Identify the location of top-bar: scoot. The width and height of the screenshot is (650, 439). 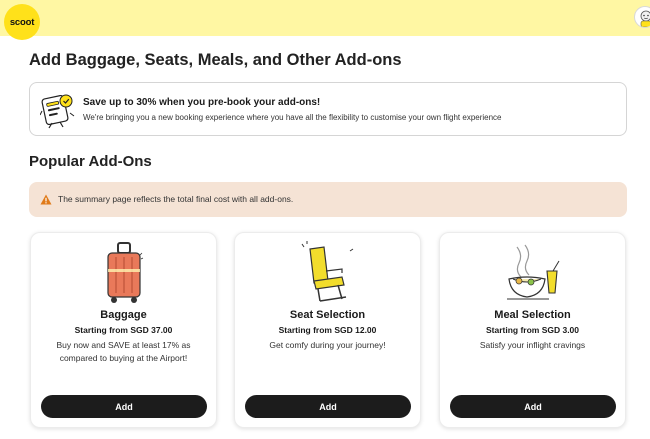
(325, 20).